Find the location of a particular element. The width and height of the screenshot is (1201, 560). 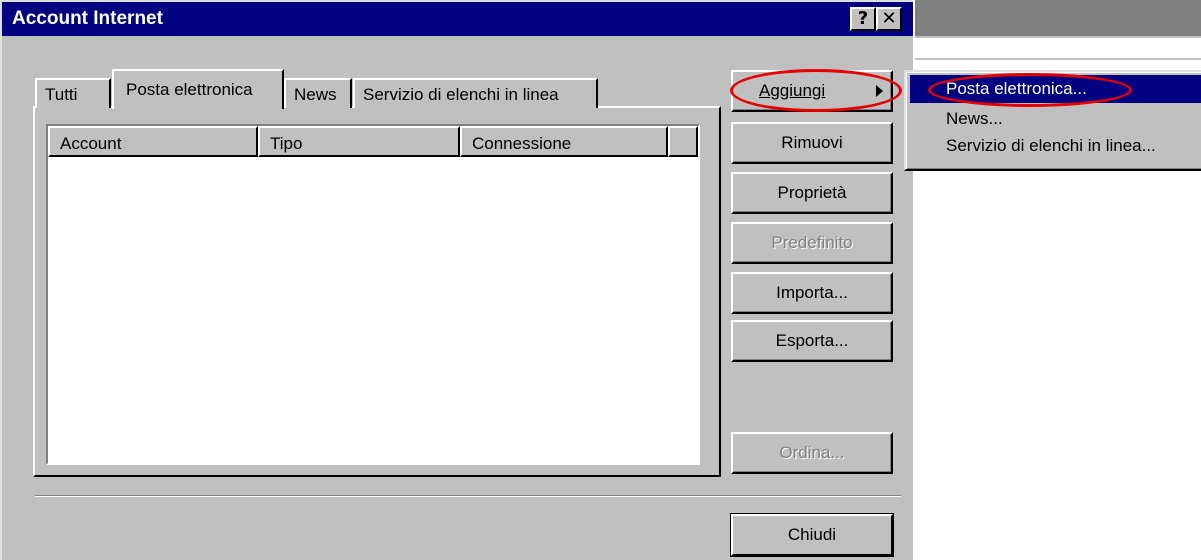

tab-posta-elettronica: Posta elettronica is located at coordinates (198, 89).